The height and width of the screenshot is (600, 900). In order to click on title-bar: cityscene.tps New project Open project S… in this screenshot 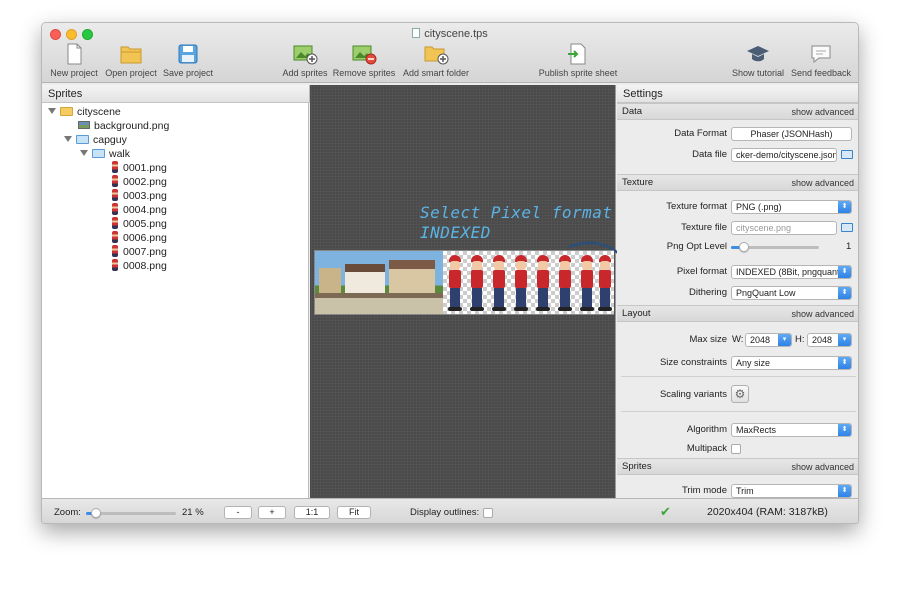, I will do `click(450, 53)`.